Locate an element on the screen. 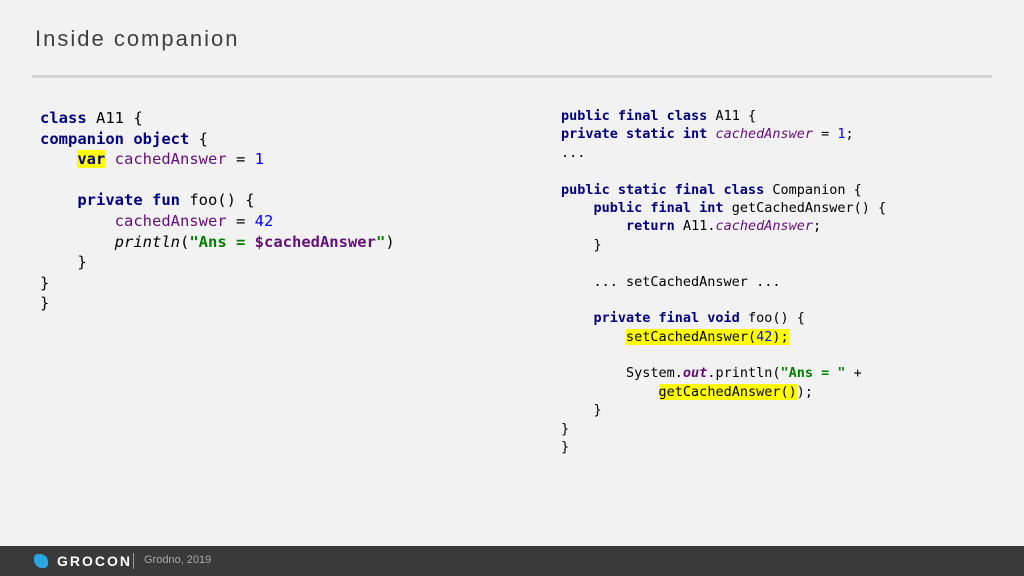 The width and height of the screenshot is (1024, 576). code-line: System.out.println("Ans = " + is located at coordinates (723, 373).